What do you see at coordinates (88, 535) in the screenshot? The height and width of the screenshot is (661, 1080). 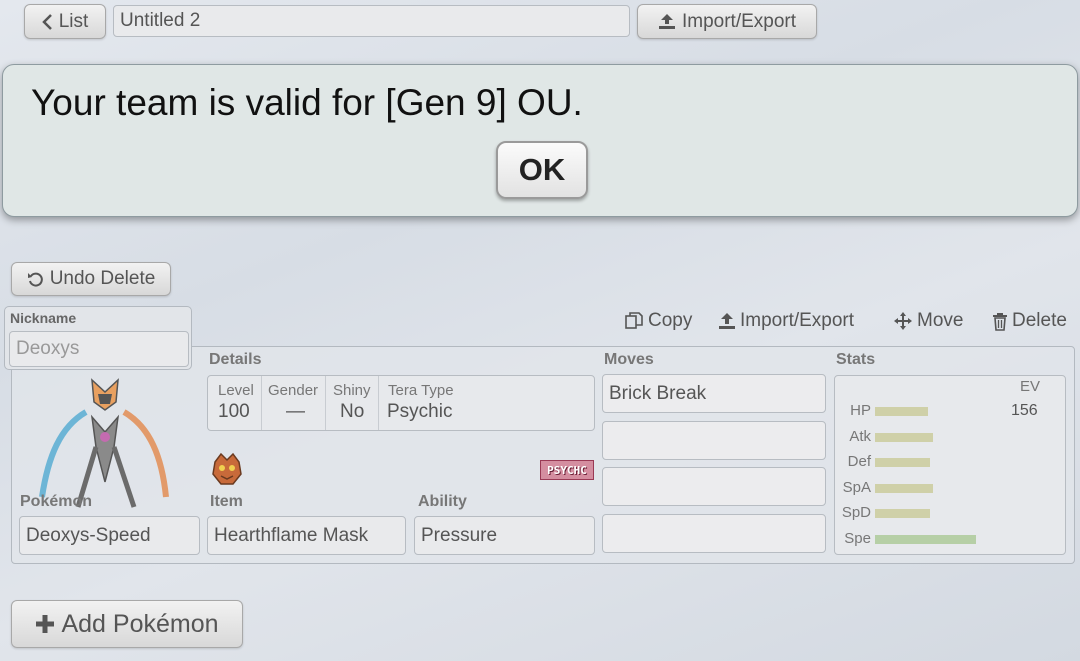 I see `pokemon-value: Deoxys-Speed` at bounding box center [88, 535].